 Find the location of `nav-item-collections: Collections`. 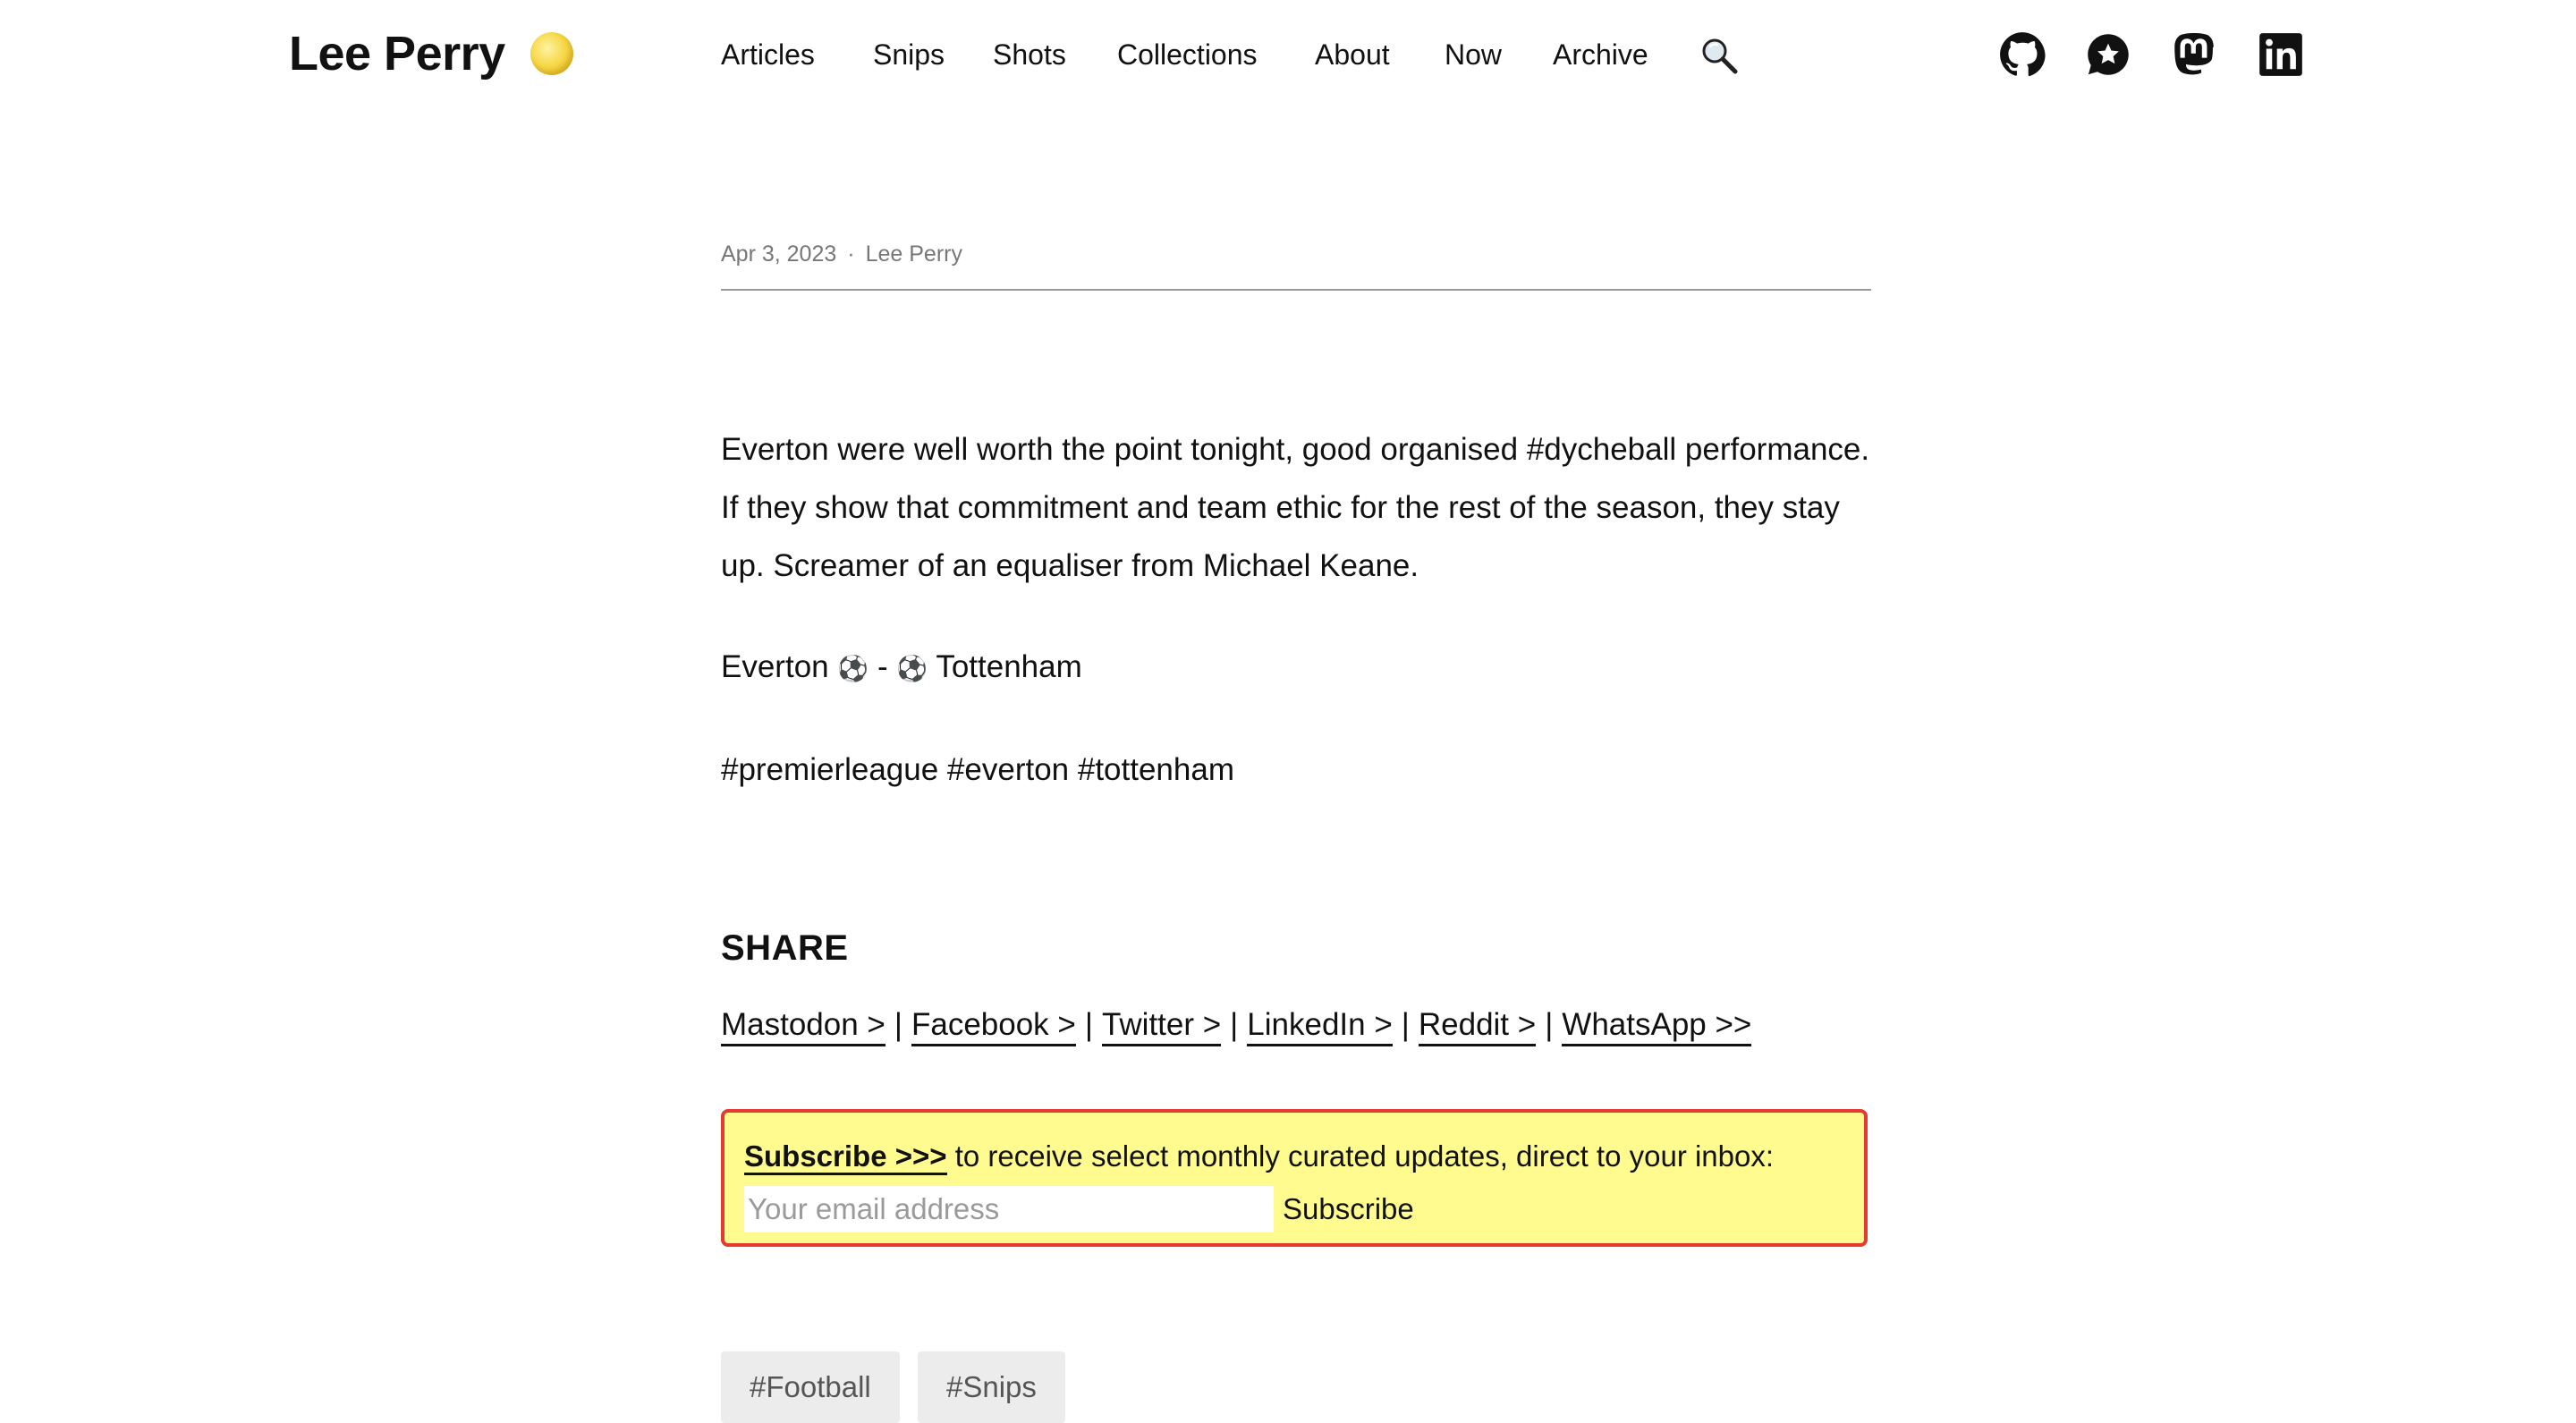

nav-item-collections: Collections is located at coordinates (1187, 54).